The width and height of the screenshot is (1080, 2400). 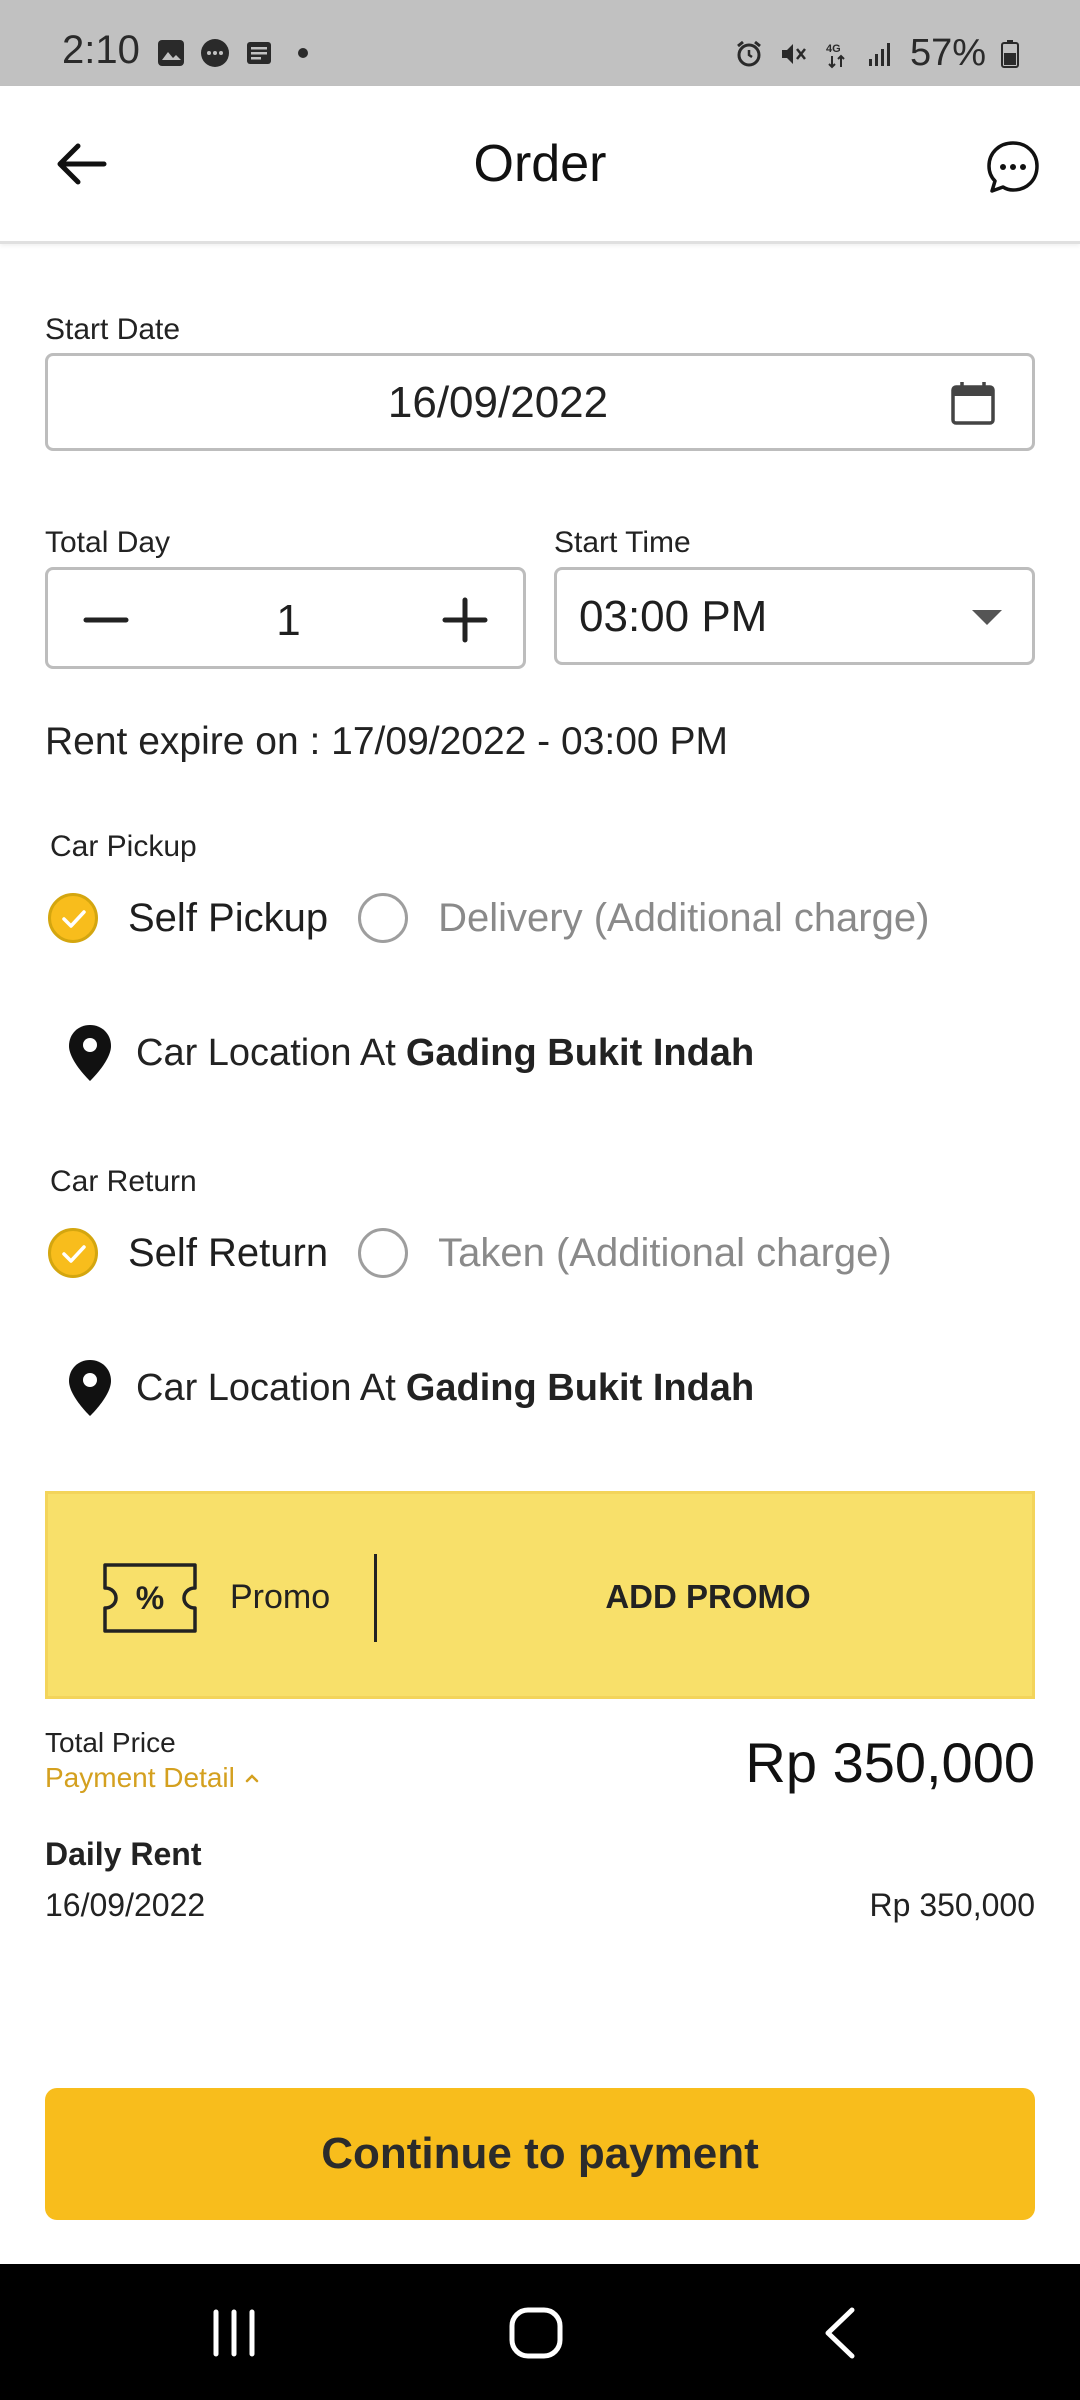 What do you see at coordinates (833, 49) in the screenshot?
I see `svg-text: 4G` at bounding box center [833, 49].